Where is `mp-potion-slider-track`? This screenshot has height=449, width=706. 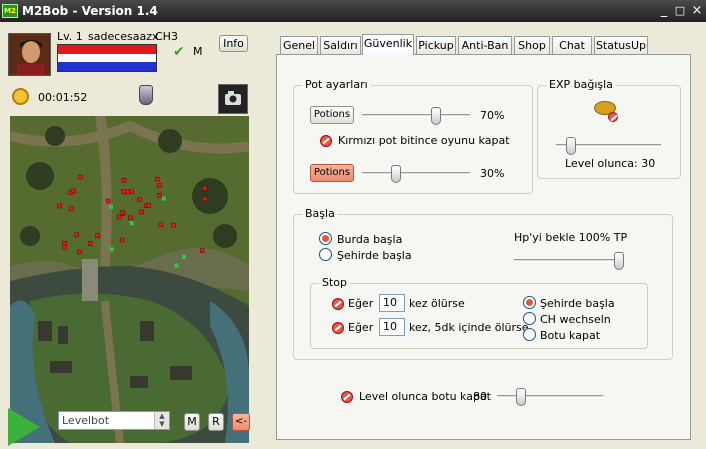 mp-potion-slider-track is located at coordinates (416, 173).